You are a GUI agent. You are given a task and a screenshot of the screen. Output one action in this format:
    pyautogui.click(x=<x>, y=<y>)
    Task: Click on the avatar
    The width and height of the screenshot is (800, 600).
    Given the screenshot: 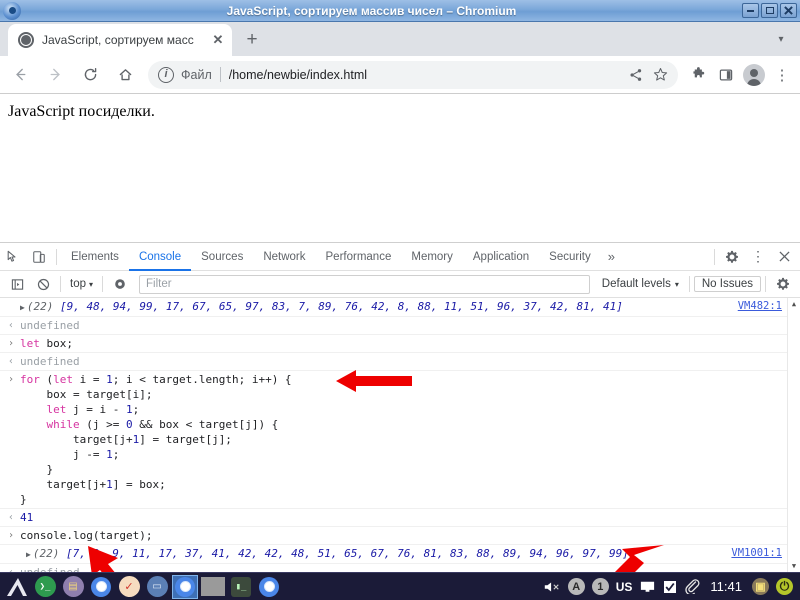 What is the action you would take?
    pyautogui.click(x=754, y=74)
    